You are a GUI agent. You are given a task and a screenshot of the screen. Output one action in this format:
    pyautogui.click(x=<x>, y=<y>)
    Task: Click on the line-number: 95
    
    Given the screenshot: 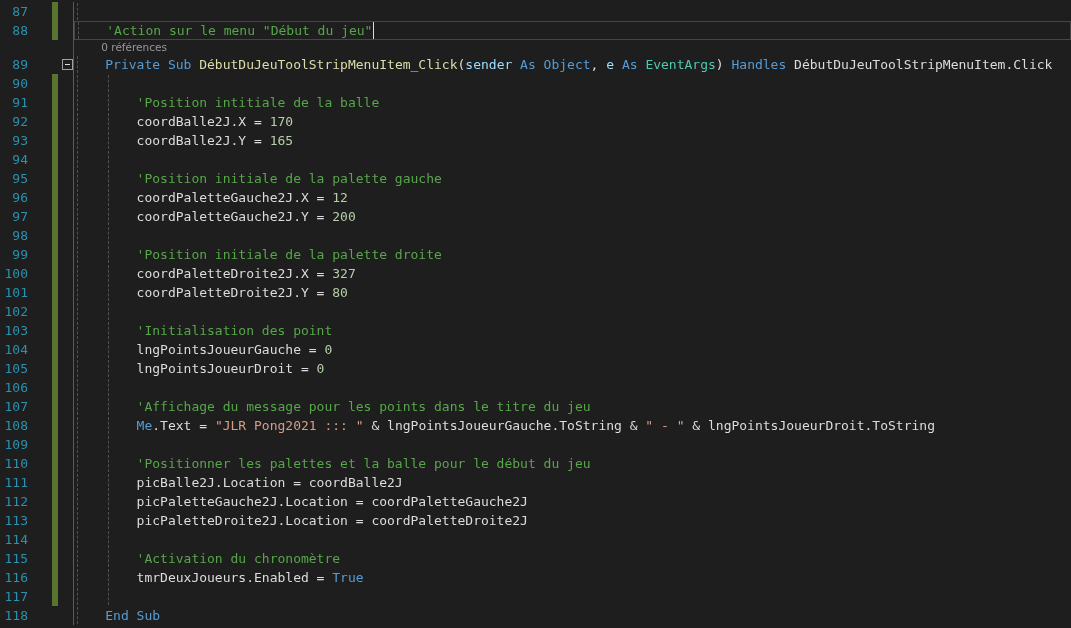 What is the action you would take?
    pyautogui.click(x=19, y=179)
    